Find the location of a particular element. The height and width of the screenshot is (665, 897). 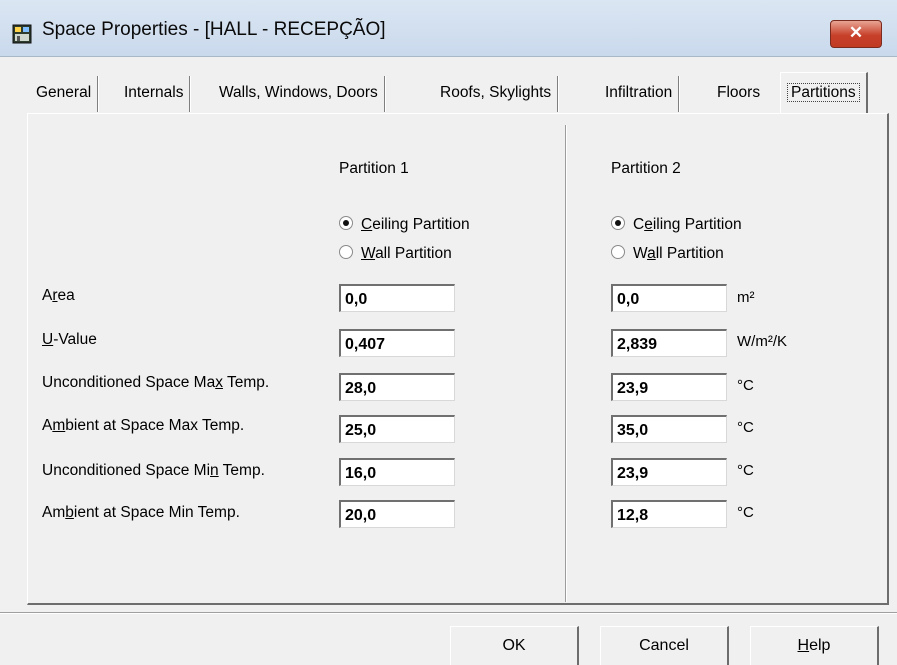

label-pre: Unconditioned Space Mi is located at coordinates (126, 470).